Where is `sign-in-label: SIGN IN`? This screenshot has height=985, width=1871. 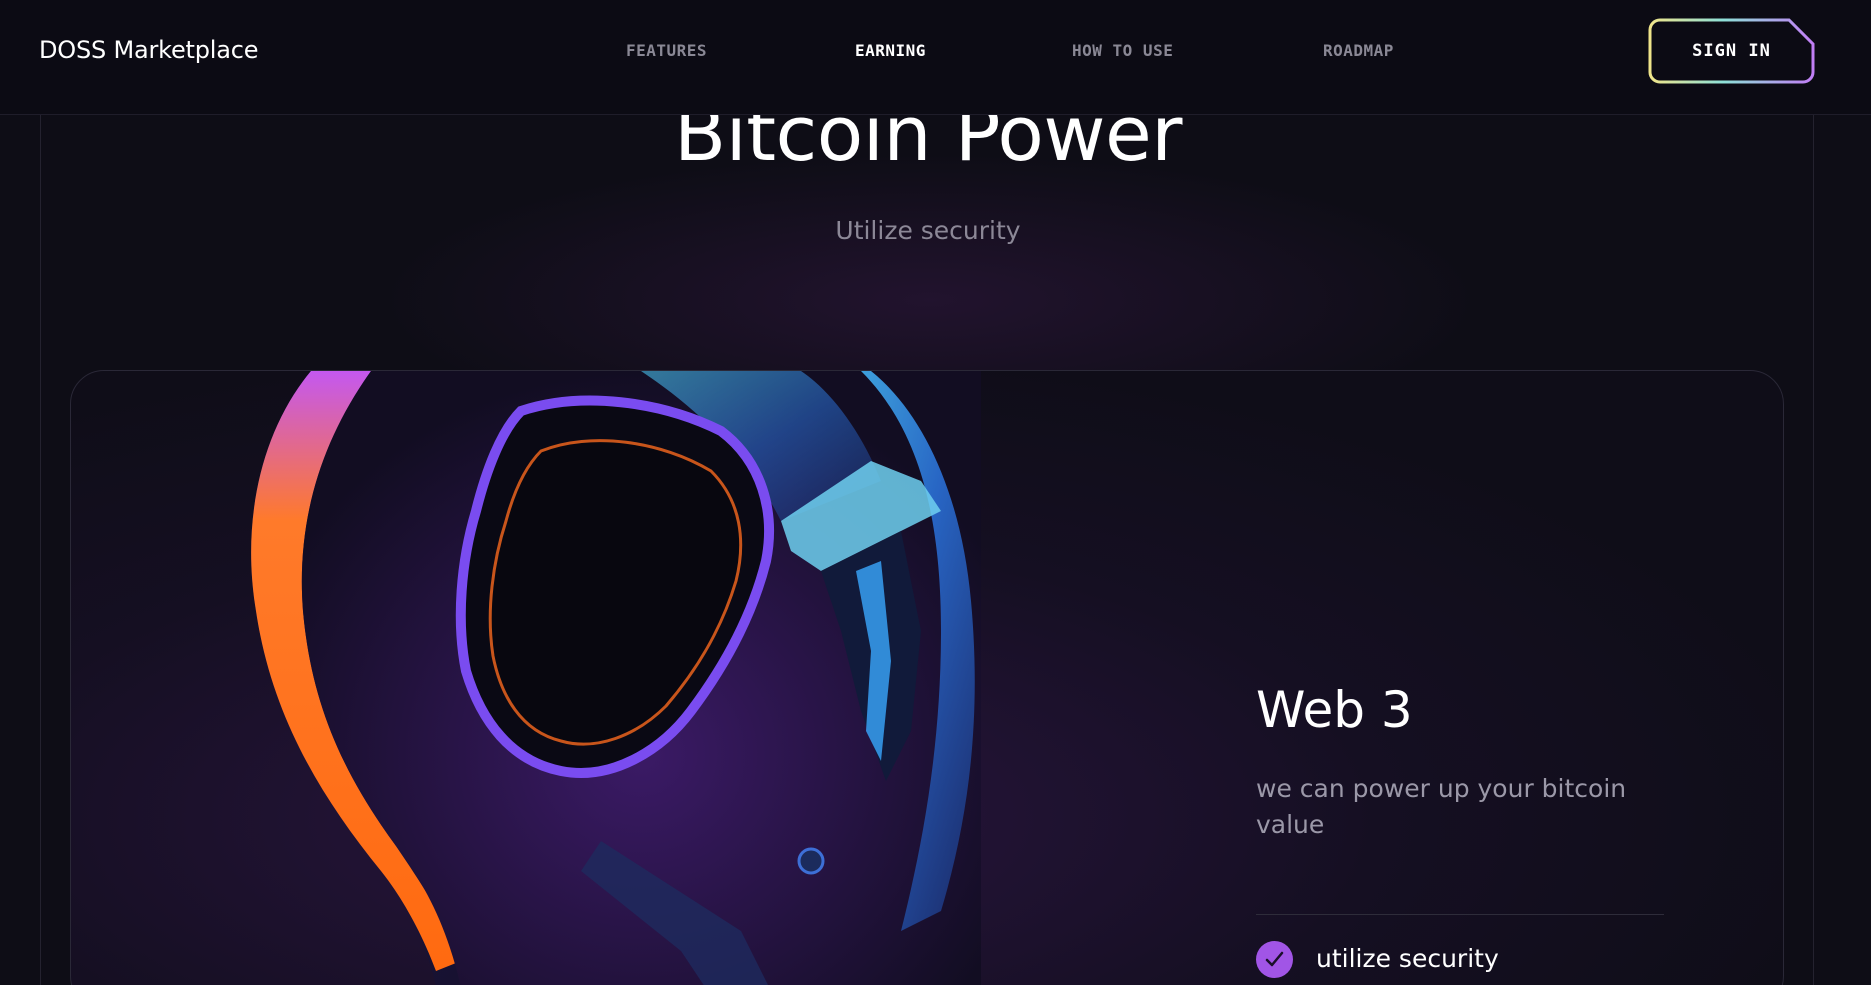
sign-in-label: SIGN IN is located at coordinates (1731, 51).